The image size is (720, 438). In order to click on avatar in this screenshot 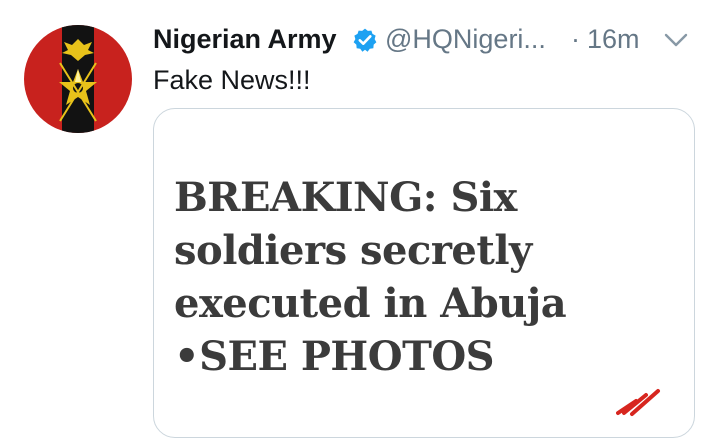, I will do `click(78, 79)`.